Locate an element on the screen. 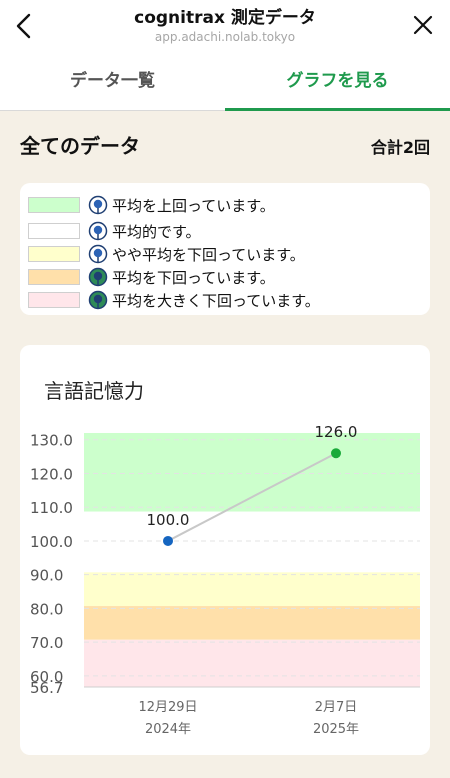 Image resolution: width=450 pixels, height=778 pixels. legend-label: 平均的です。 is located at coordinates (156, 231).